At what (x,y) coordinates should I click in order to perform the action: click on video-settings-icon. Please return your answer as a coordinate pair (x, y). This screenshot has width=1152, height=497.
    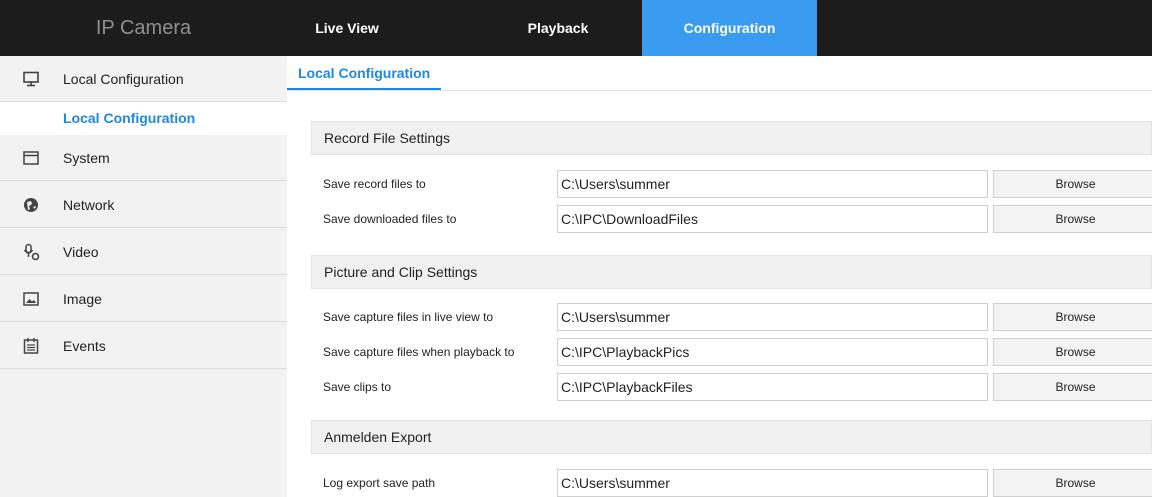
    Looking at the image, I should click on (31, 252).